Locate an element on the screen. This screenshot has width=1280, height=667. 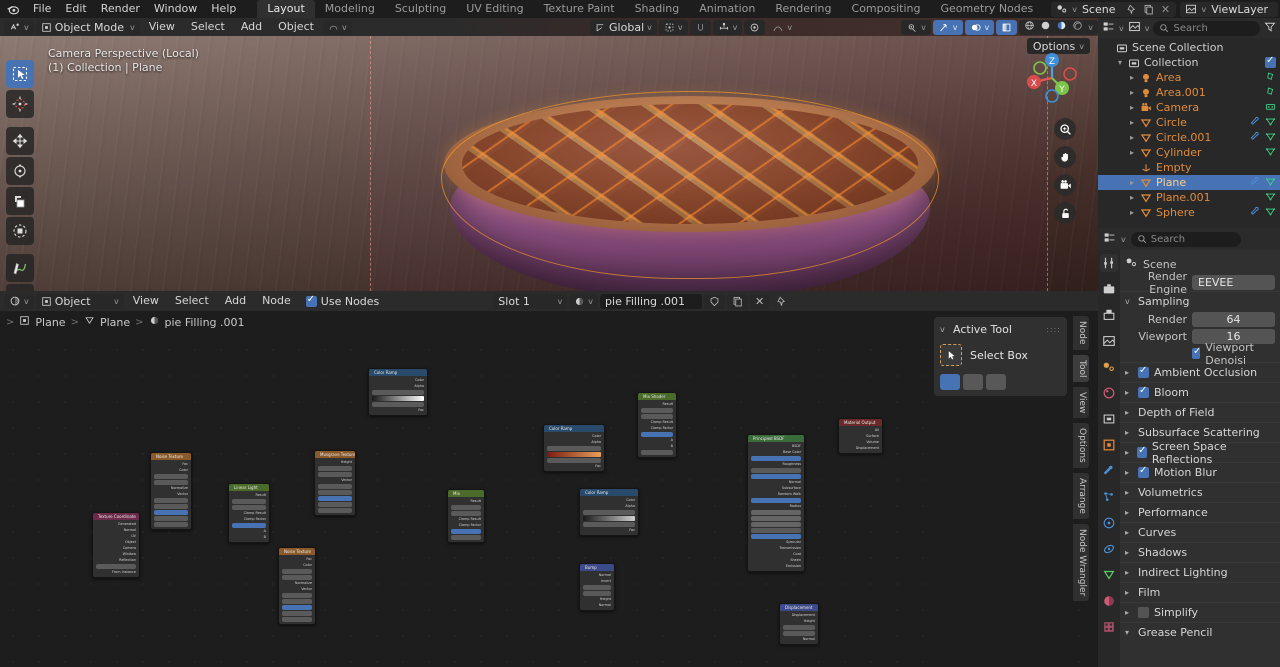
properties-section-screen-space-reflections: ▸ Screen Space Reflections is located at coordinates (1200, 453).